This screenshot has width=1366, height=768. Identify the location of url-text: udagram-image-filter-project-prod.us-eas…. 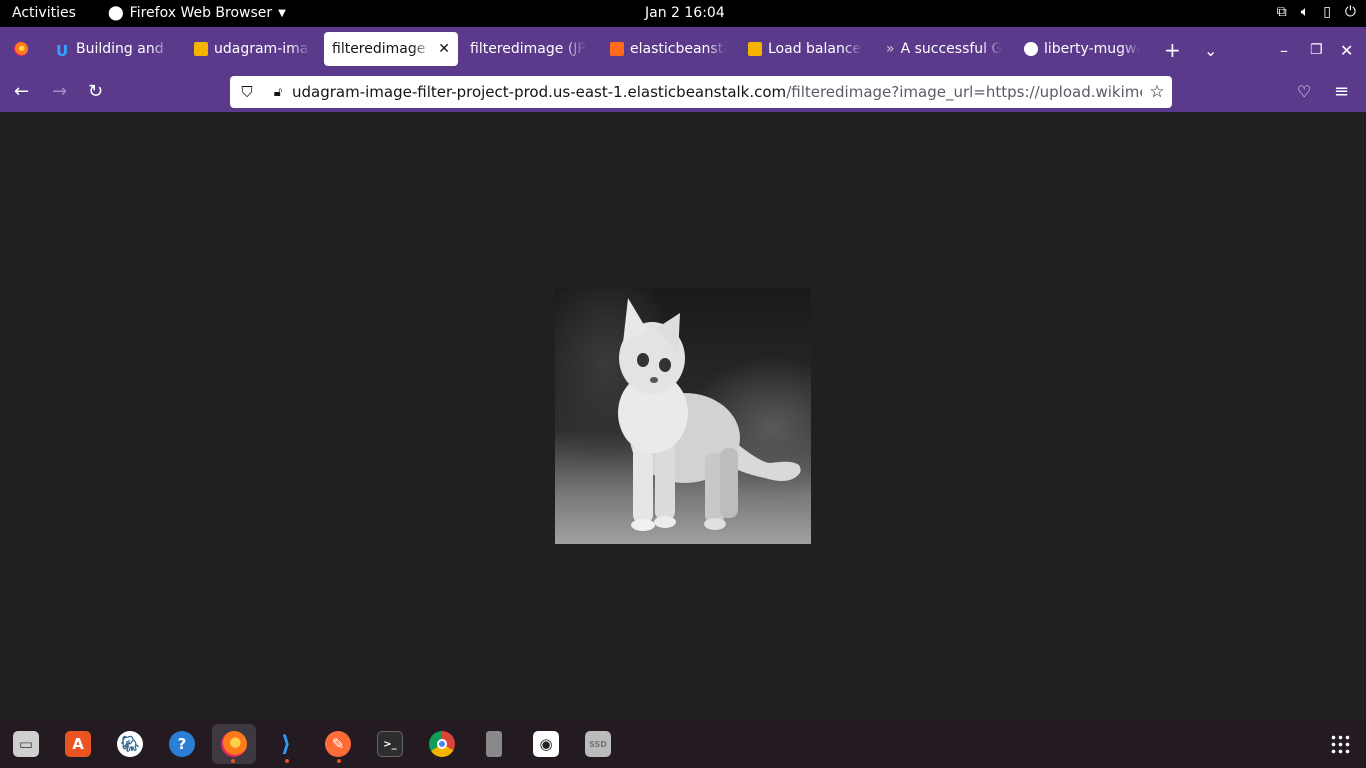
(717, 92).